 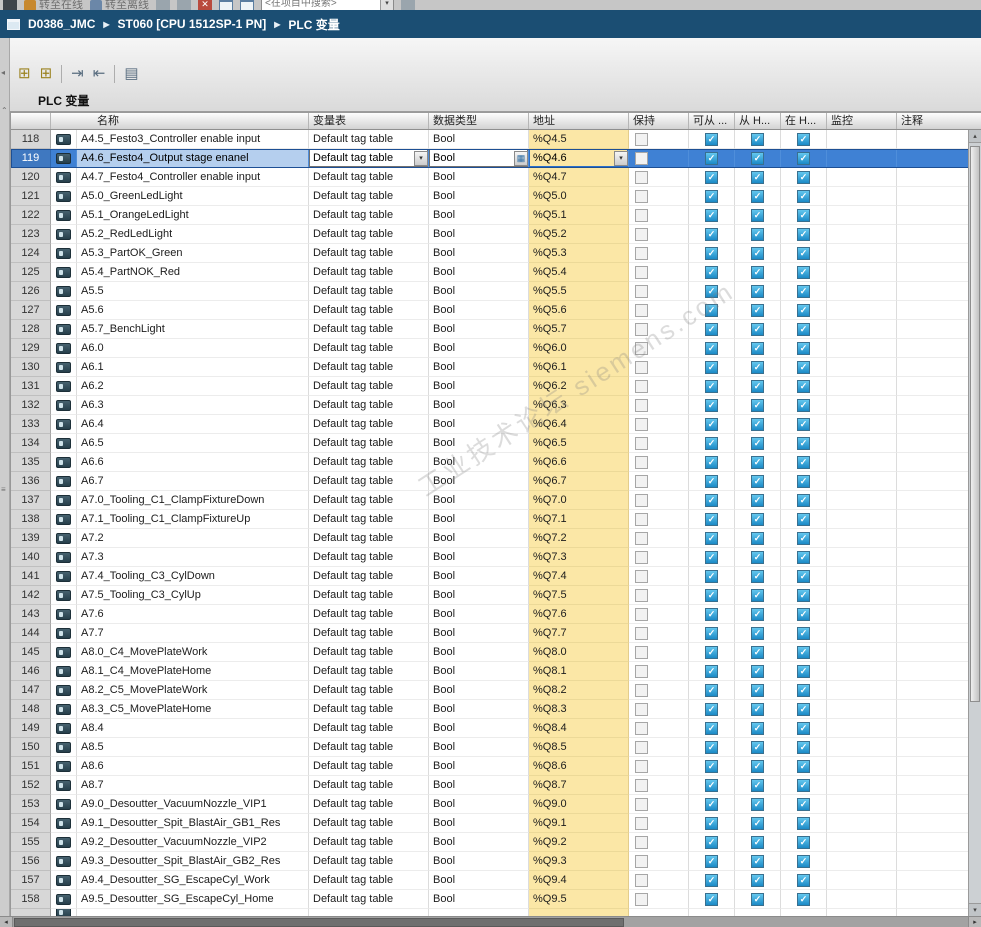 What do you see at coordinates (31, 633) in the screenshot?
I see `row-number: 144` at bounding box center [31, 633].